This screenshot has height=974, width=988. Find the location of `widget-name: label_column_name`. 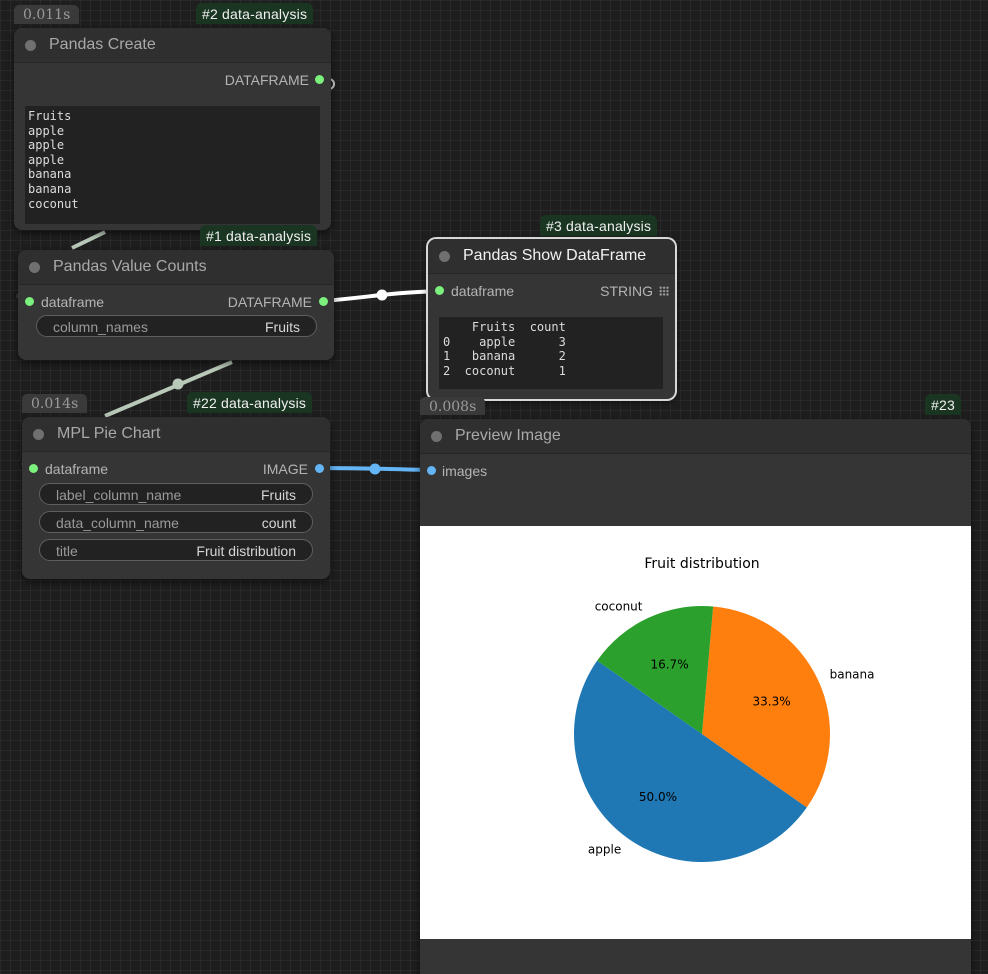

widget-name: label_column_name is located at coordinates (119, 495).